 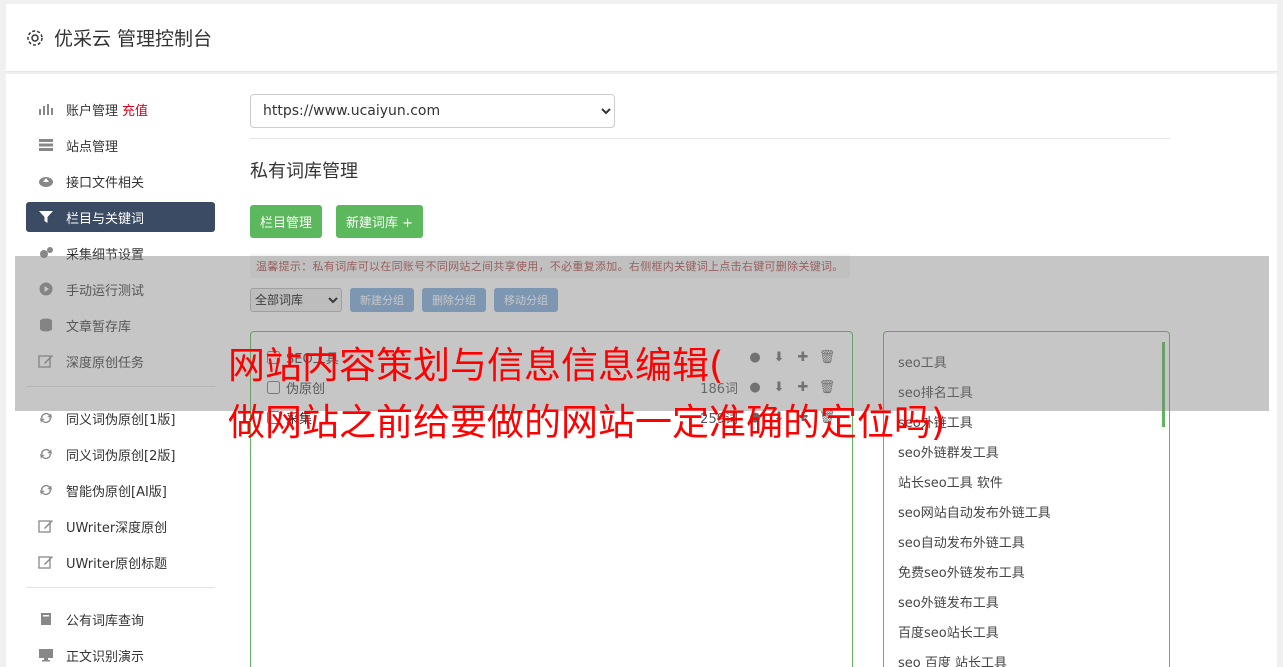 What do you see at coordinates (121, 420) in the screenshot?
I see `sidebar-item-label: 同义词伪原创[1版]` at bounding box center [121, 420].